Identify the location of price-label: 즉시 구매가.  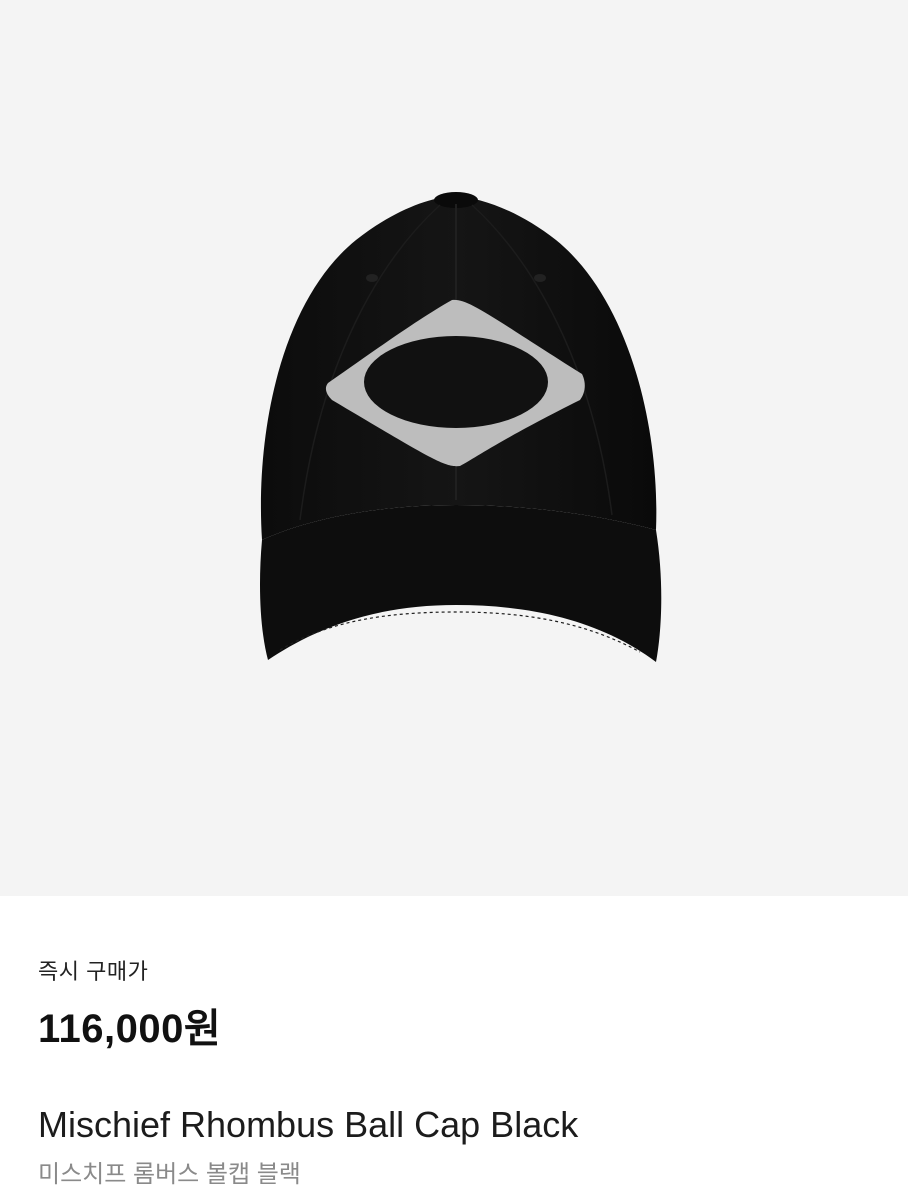
(93, 971).